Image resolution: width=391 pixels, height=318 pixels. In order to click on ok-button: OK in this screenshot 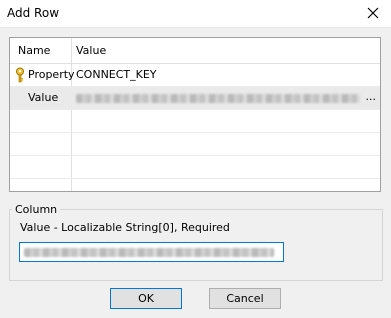, I will do `click(146, 298)`.